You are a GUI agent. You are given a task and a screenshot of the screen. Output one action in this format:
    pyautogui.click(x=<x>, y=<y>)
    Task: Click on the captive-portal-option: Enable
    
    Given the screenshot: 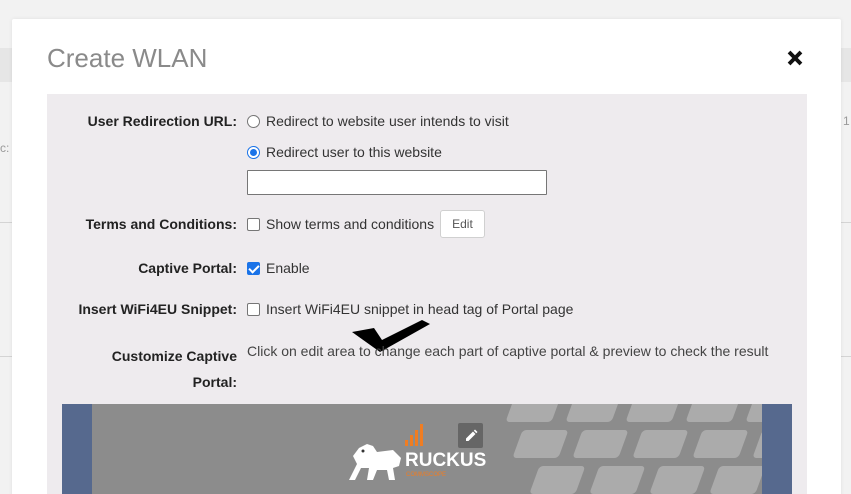 What is the action you would take?
    pyautogui.click(x=278, y=268)
    